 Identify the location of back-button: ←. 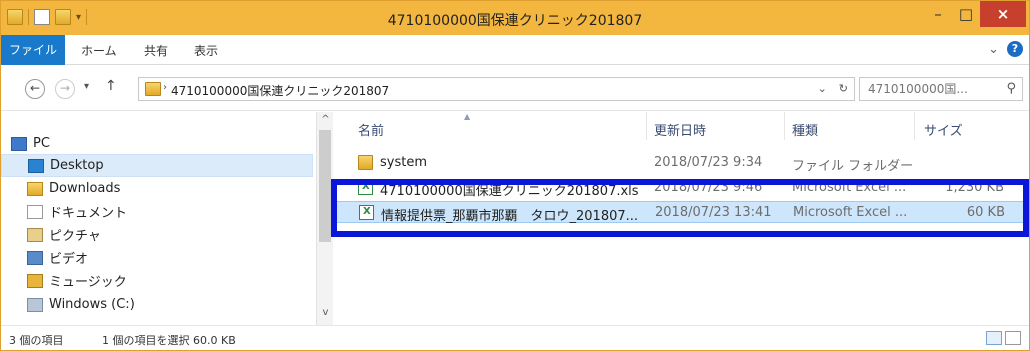
(35, 89).